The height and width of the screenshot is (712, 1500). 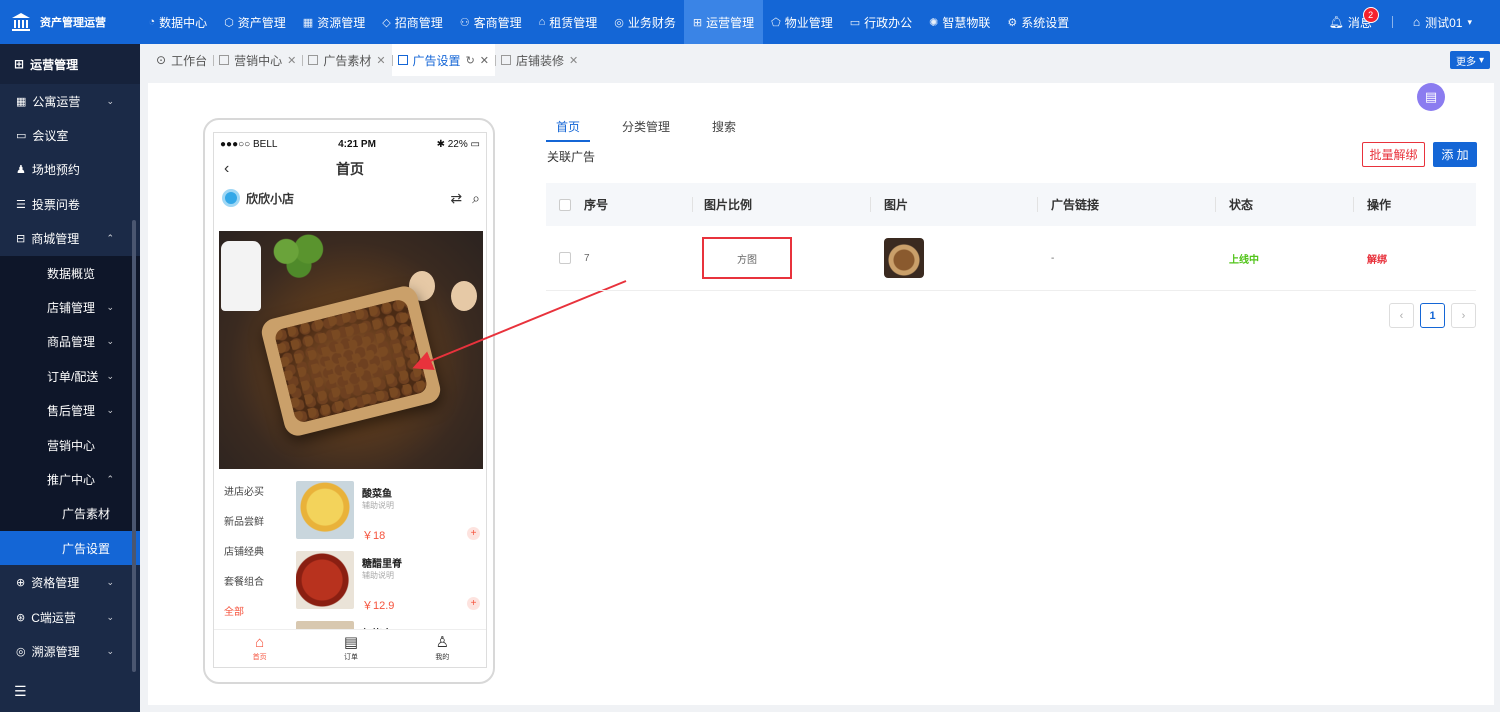 What do you see at coordinates (389, 580) in the screenshot?
I see `goods-item: 糖醋里脊 辅助说明 ￥12.9 +` at bounding box center [389, 580].